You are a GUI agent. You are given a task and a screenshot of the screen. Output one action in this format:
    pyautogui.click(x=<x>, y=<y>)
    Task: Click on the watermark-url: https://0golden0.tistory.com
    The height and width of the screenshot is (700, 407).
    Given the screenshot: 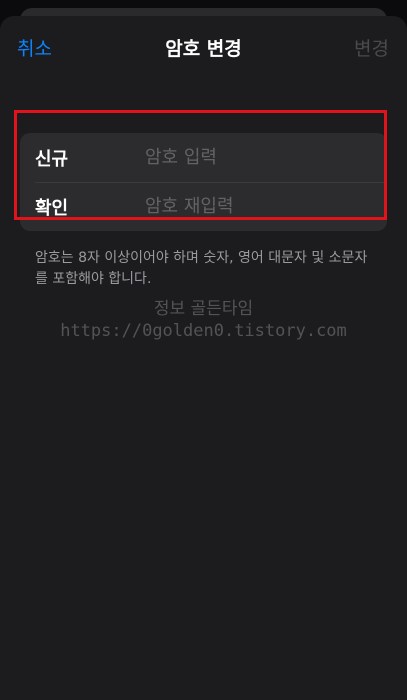 What is the action you would take?
    pyautogui.click(x=203, y=331)
    